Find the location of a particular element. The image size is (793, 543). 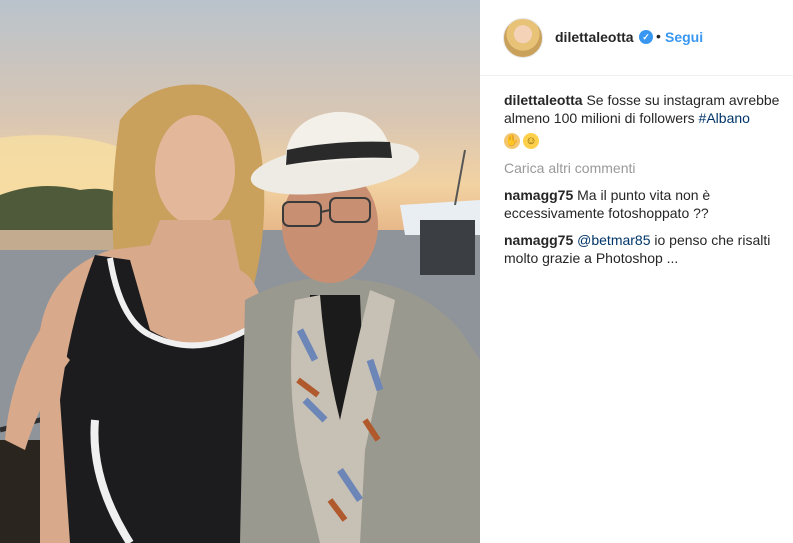

mention-link: @betmar85 is located at coordinates (613, 240).